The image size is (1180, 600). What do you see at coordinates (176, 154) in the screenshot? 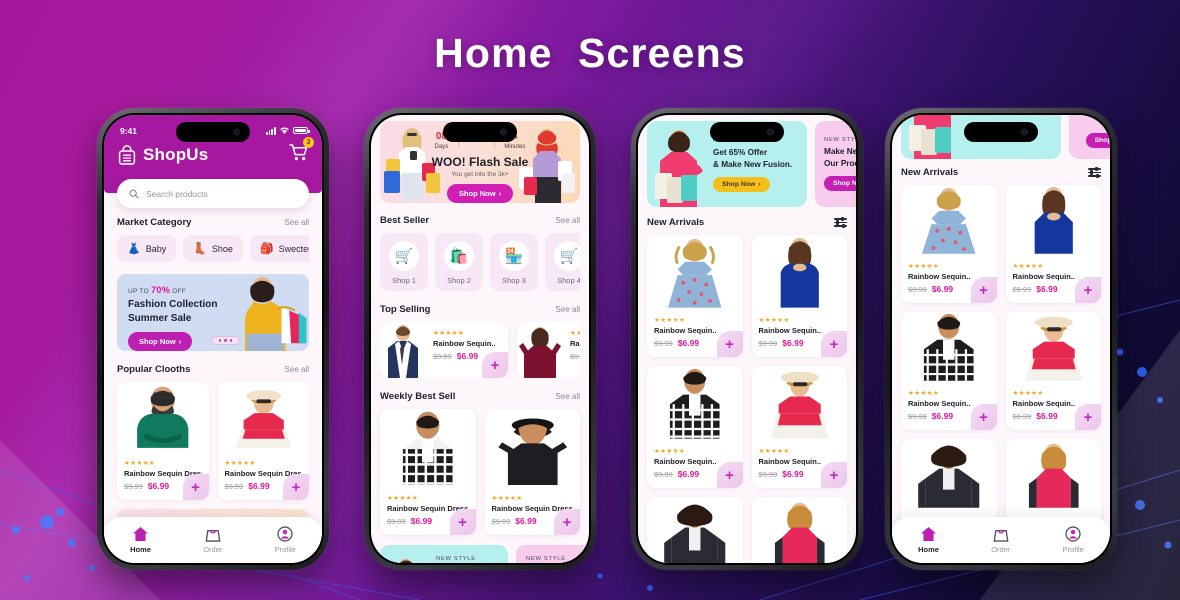
I see `brand-name: ShopUs` at bounding box center [176, 154].